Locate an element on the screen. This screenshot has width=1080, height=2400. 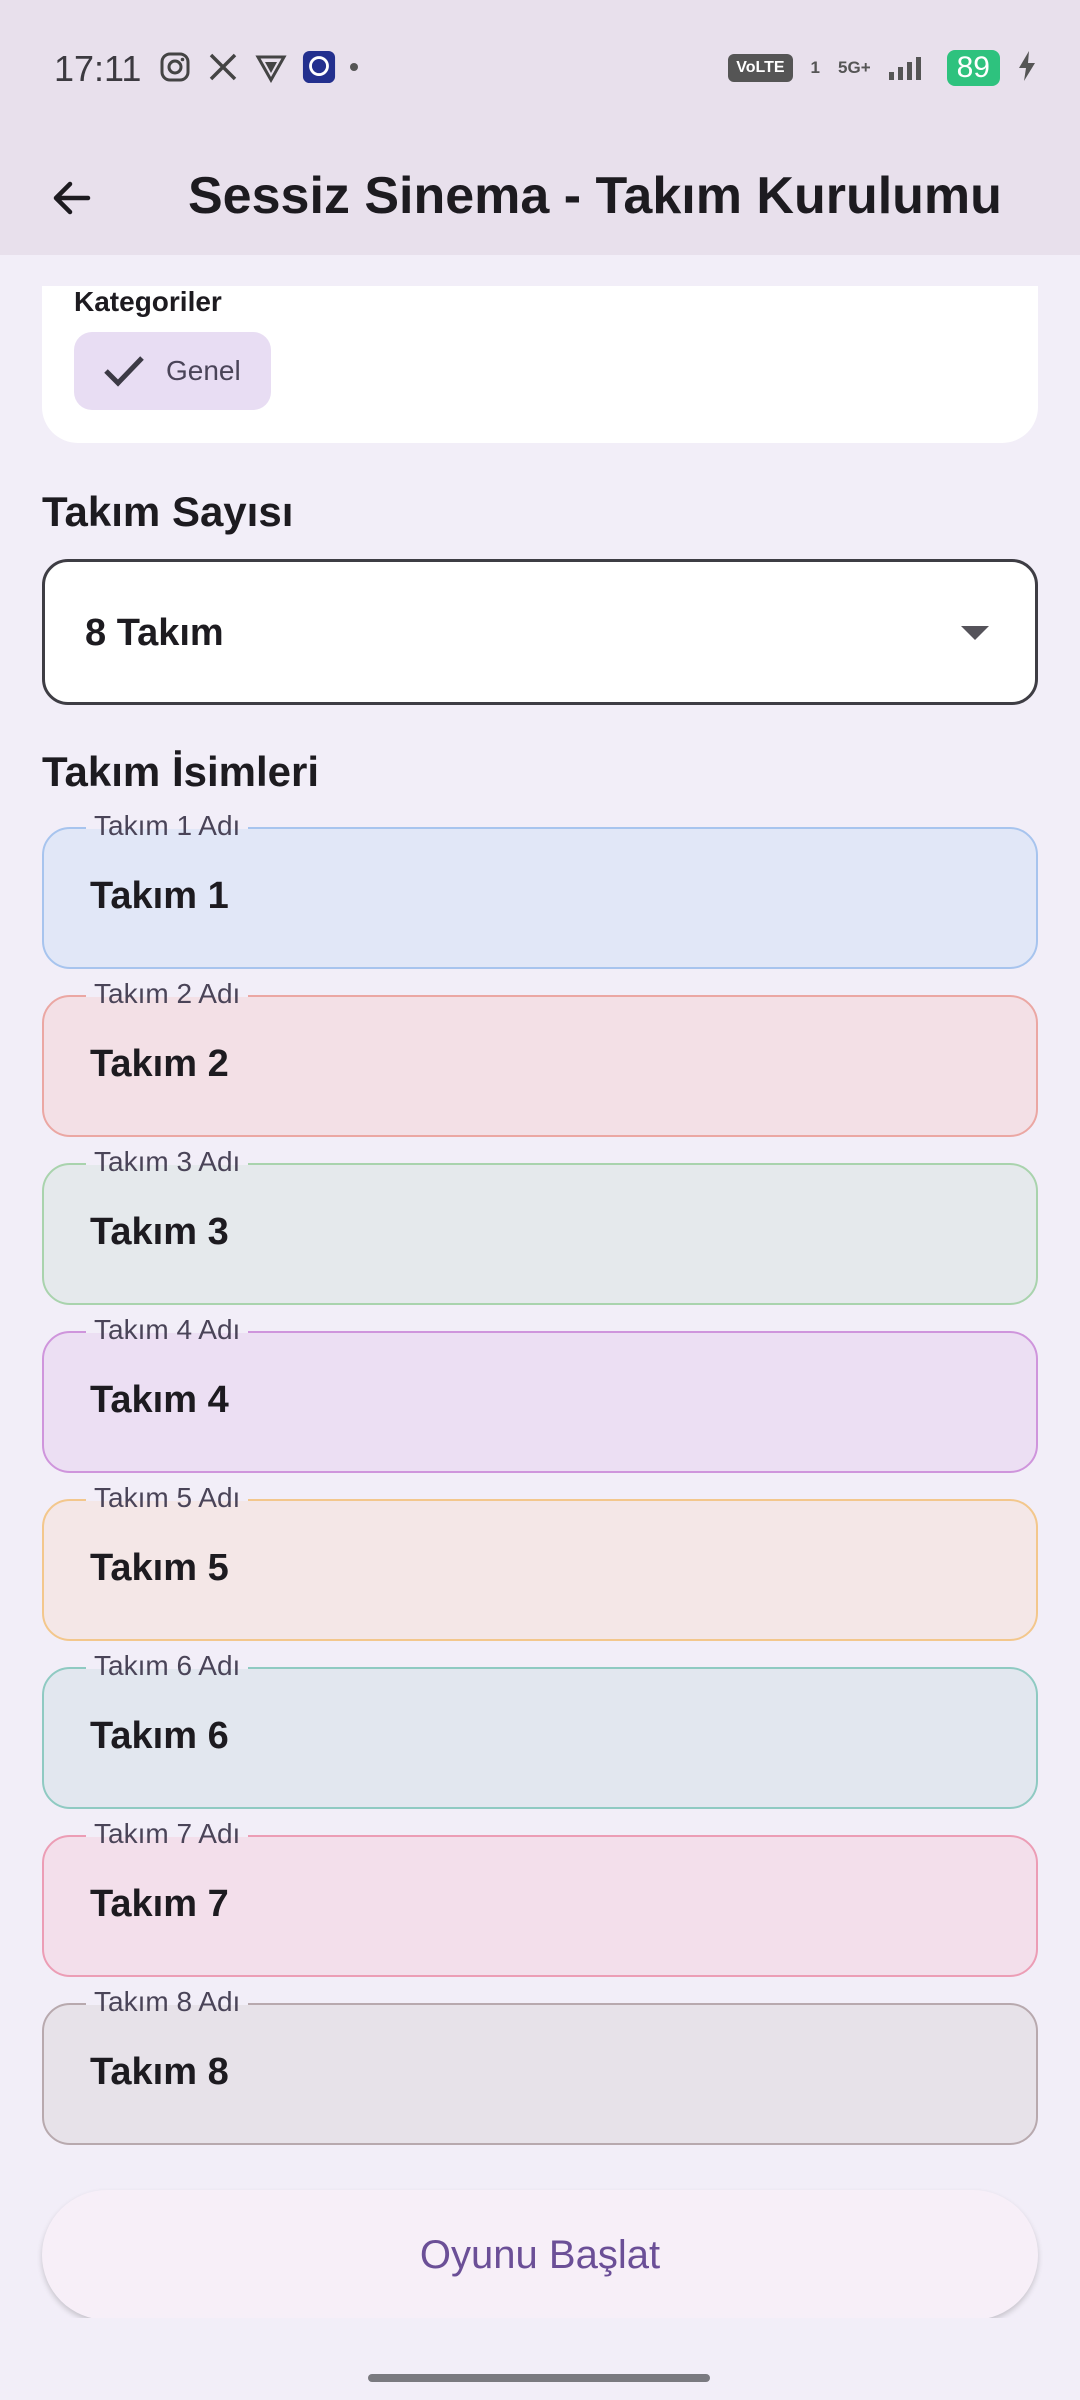
nav-bar-area is located at coordinates (540, 2359).